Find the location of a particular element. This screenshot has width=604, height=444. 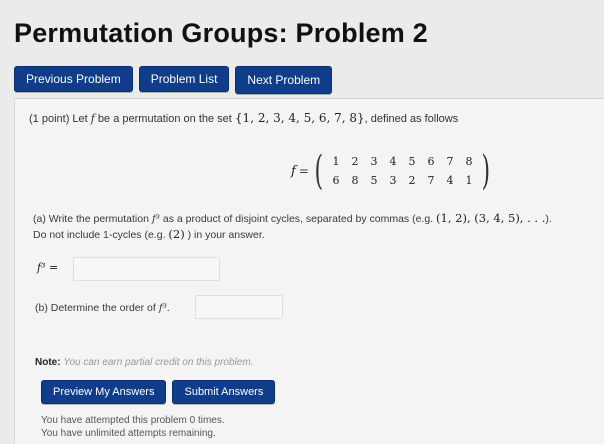

part-a-answer-label: f³ = is located at coordinates (48, 267).